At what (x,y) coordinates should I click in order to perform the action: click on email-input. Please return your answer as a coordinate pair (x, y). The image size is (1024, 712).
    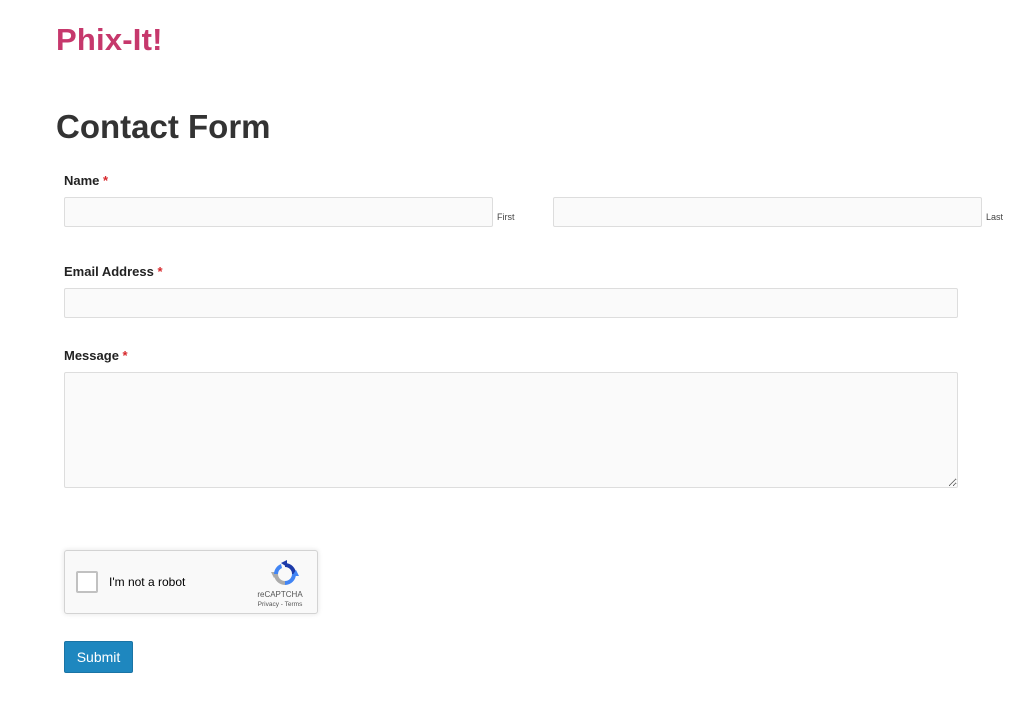
    Looking at the image, I should click on (511, 303).